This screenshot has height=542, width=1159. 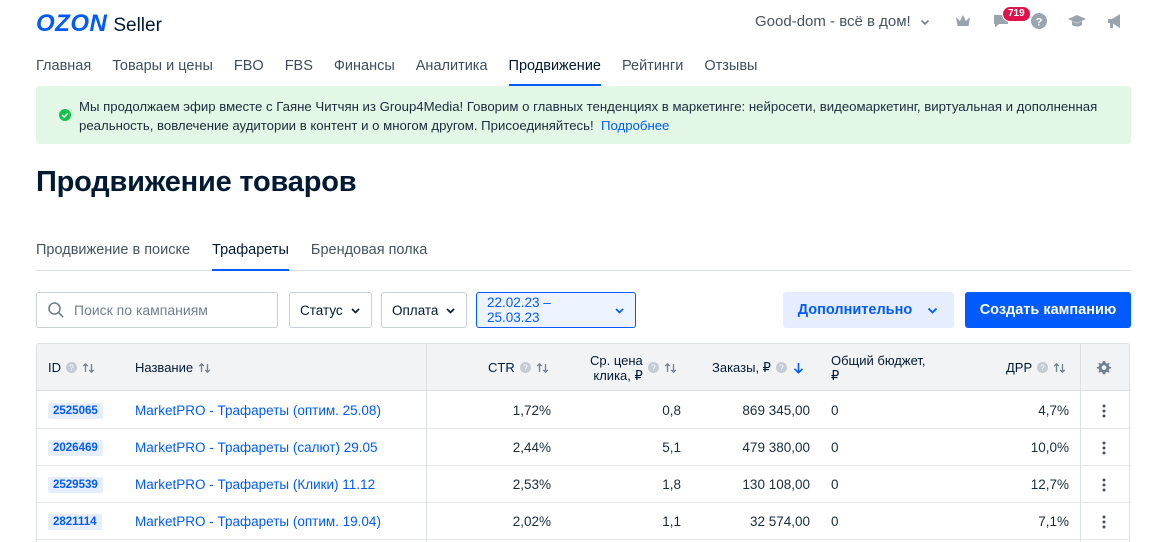 I want to click on col-budget-label-2: ₽, so click(x=835, y=375).